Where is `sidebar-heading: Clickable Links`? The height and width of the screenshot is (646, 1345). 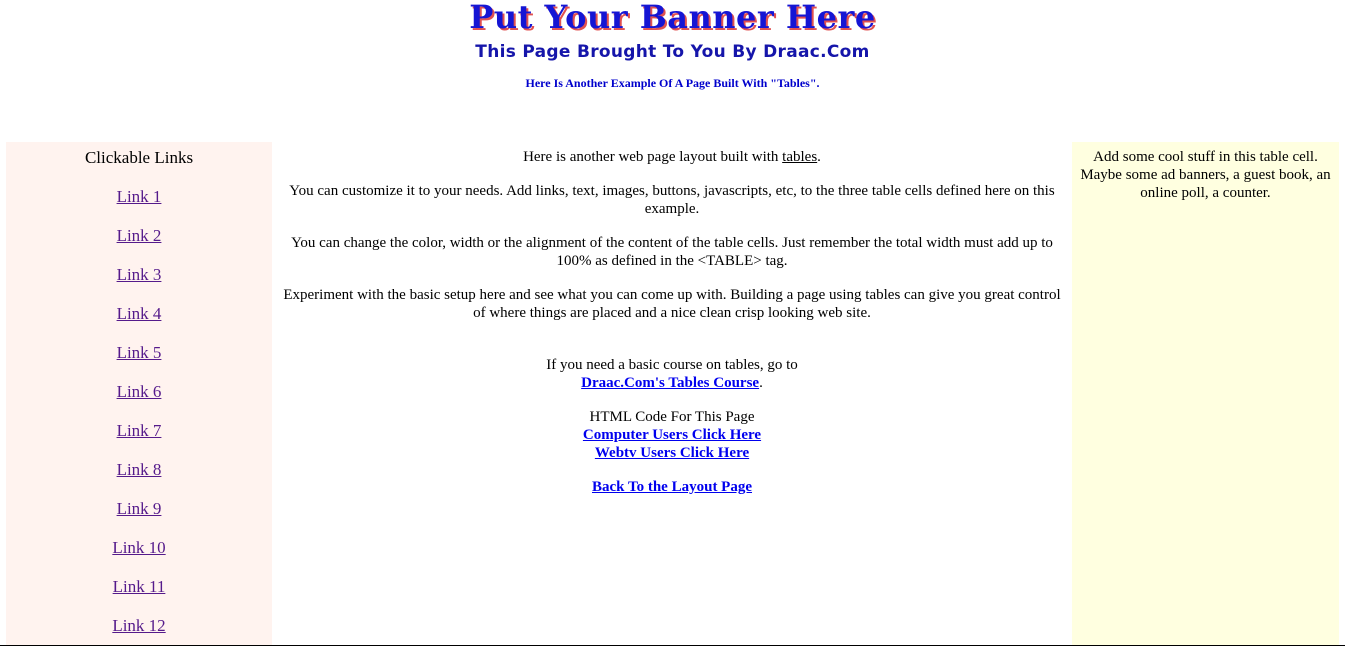 sidebar-heading: Clickable Links is located at coordinates (139, 157).